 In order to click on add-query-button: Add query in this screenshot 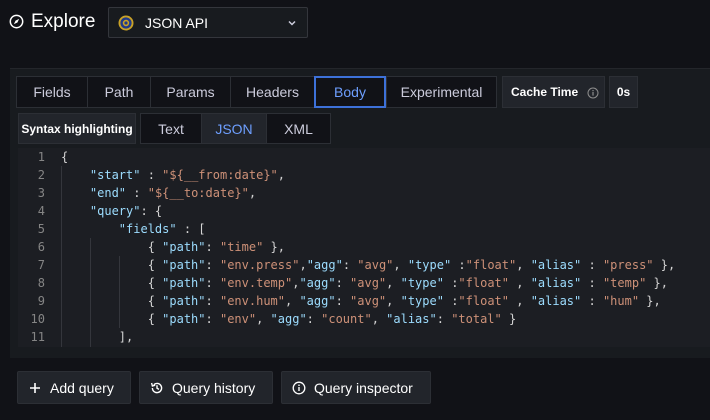, I will do `click(74, 387)`.